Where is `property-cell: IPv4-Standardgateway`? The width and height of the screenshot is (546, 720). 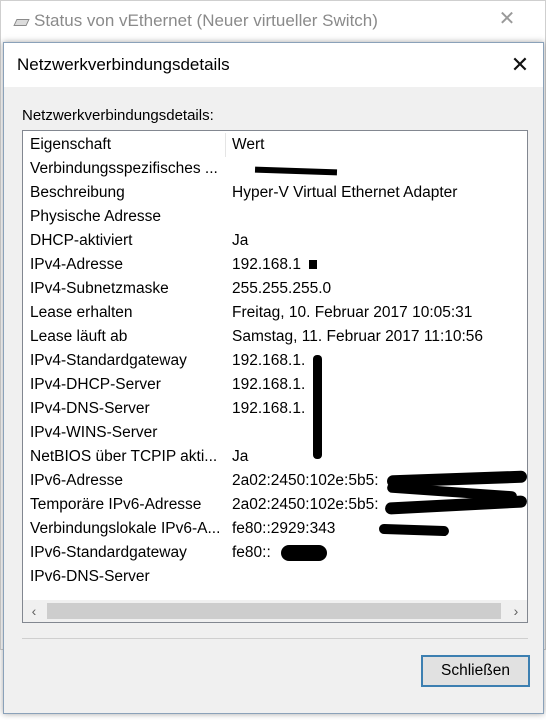
property-cell: IPv4-Standardgateway is located at coordinates (108, 360).